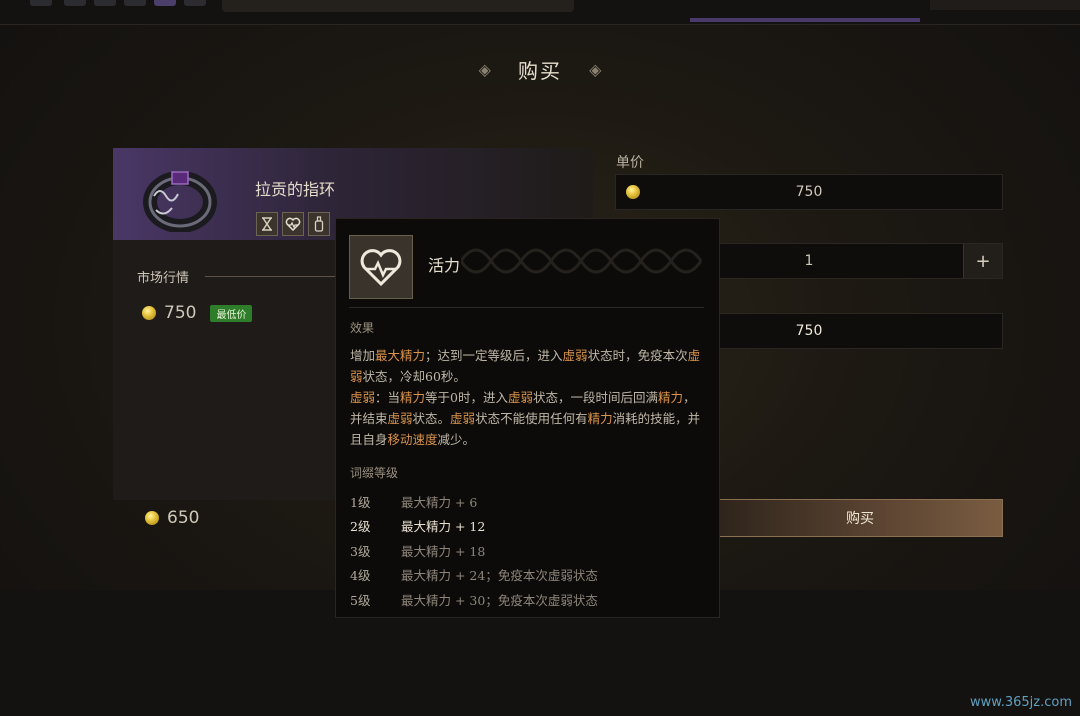 This screenshot has height=716, width=1080. What do you see at coordinates (360, 502) in the screenshot?
I see `level-number: 1级` at bounding box center [360, 502].